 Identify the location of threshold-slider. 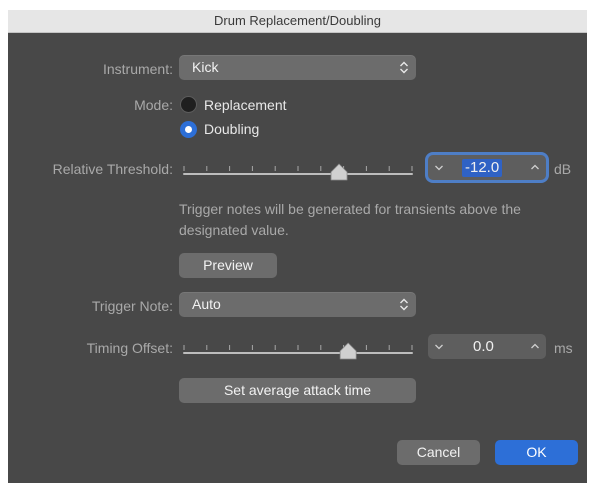
(298, 169).